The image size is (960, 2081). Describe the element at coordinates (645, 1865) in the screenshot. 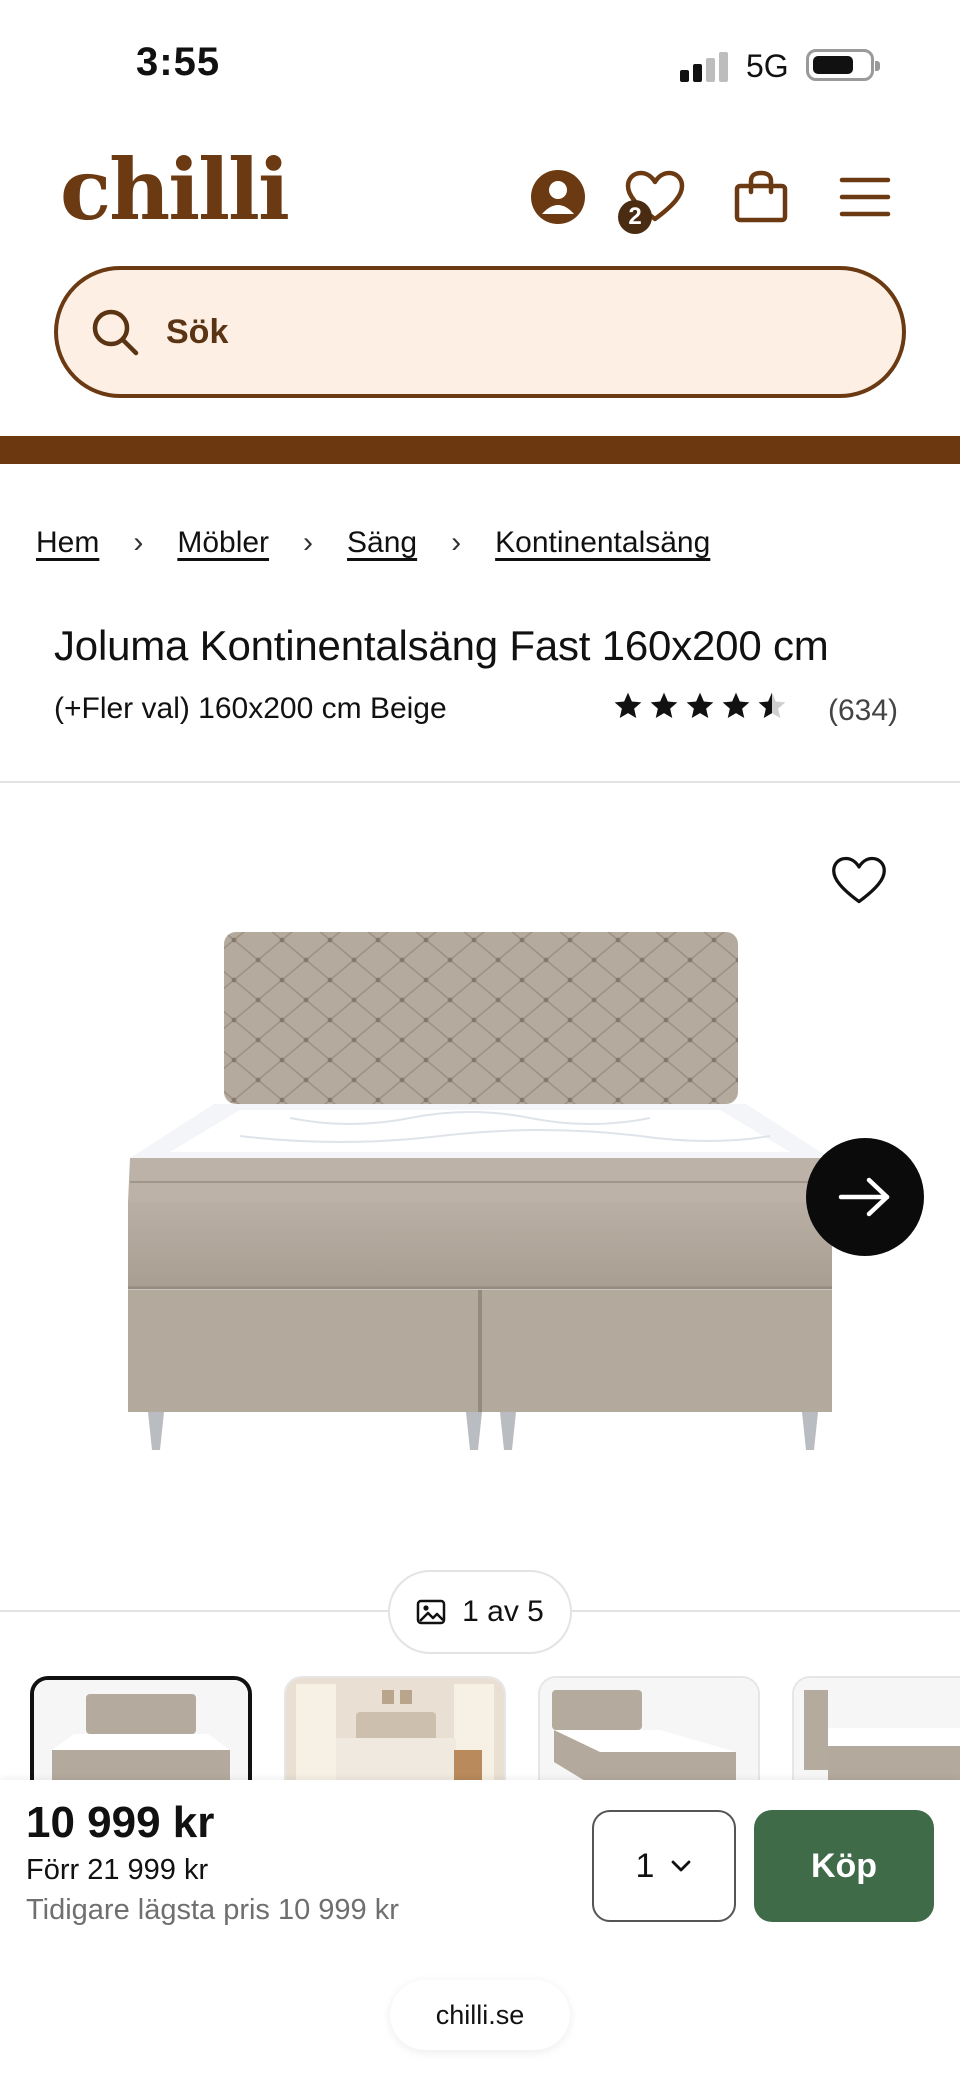

I see `quantity-value: 1` at that location.